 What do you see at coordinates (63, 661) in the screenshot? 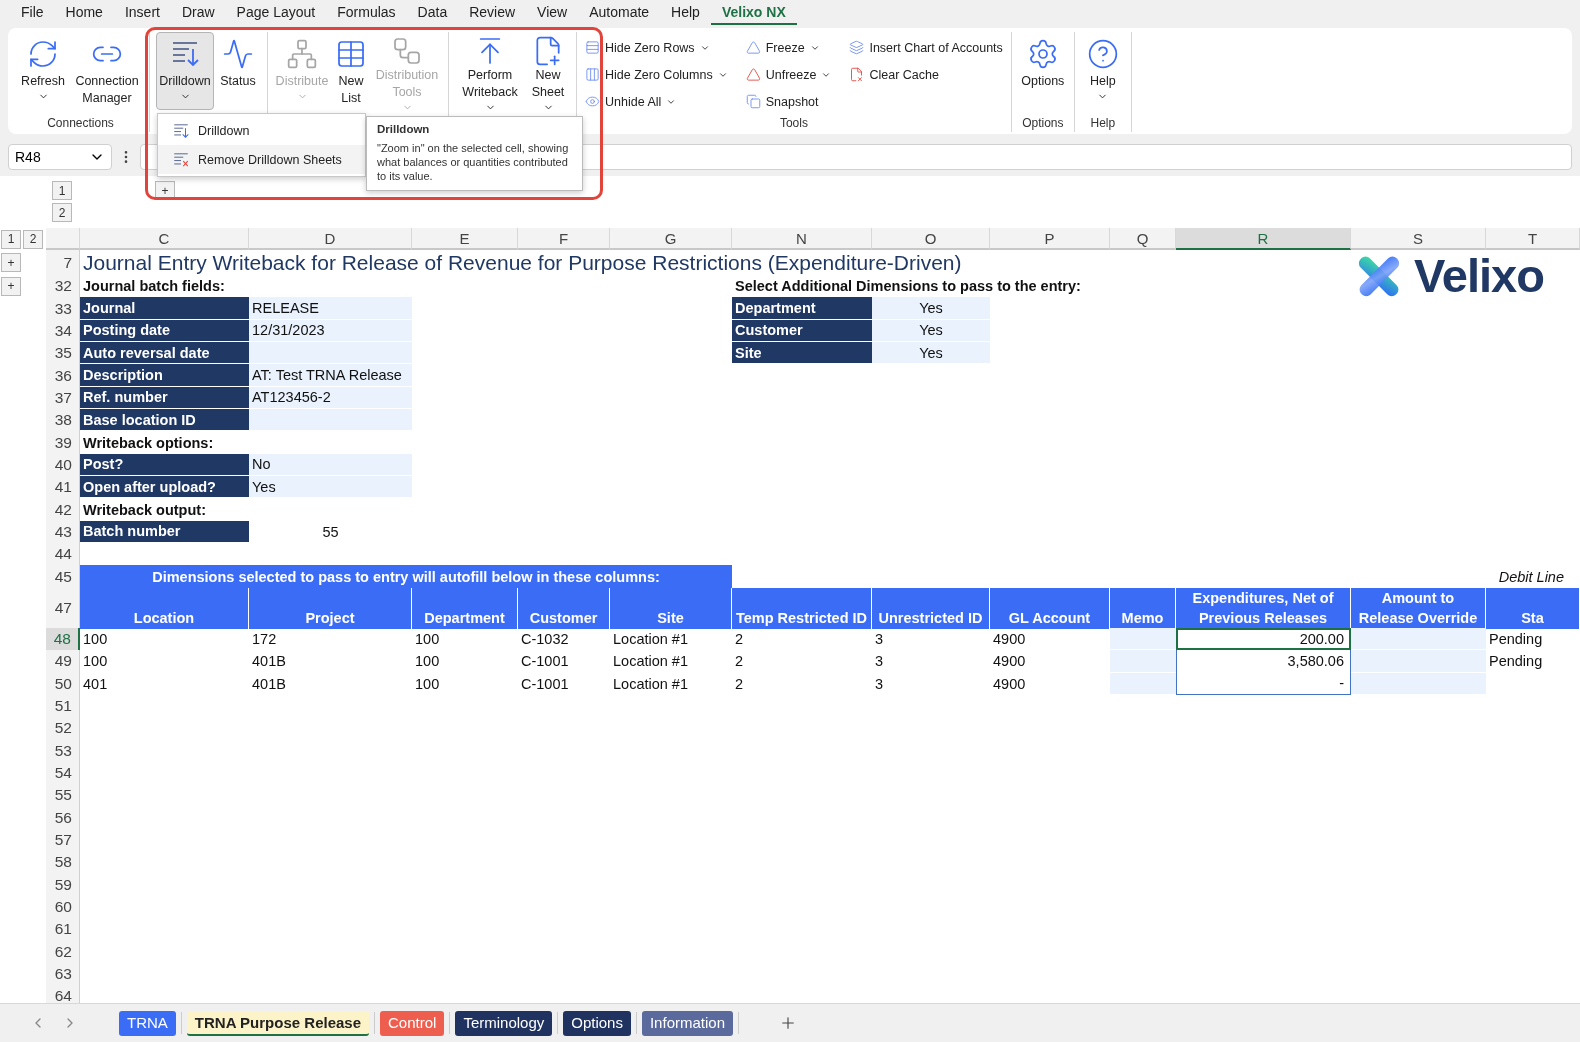
I see `row-header: 49` at bounding box center [63, 661].